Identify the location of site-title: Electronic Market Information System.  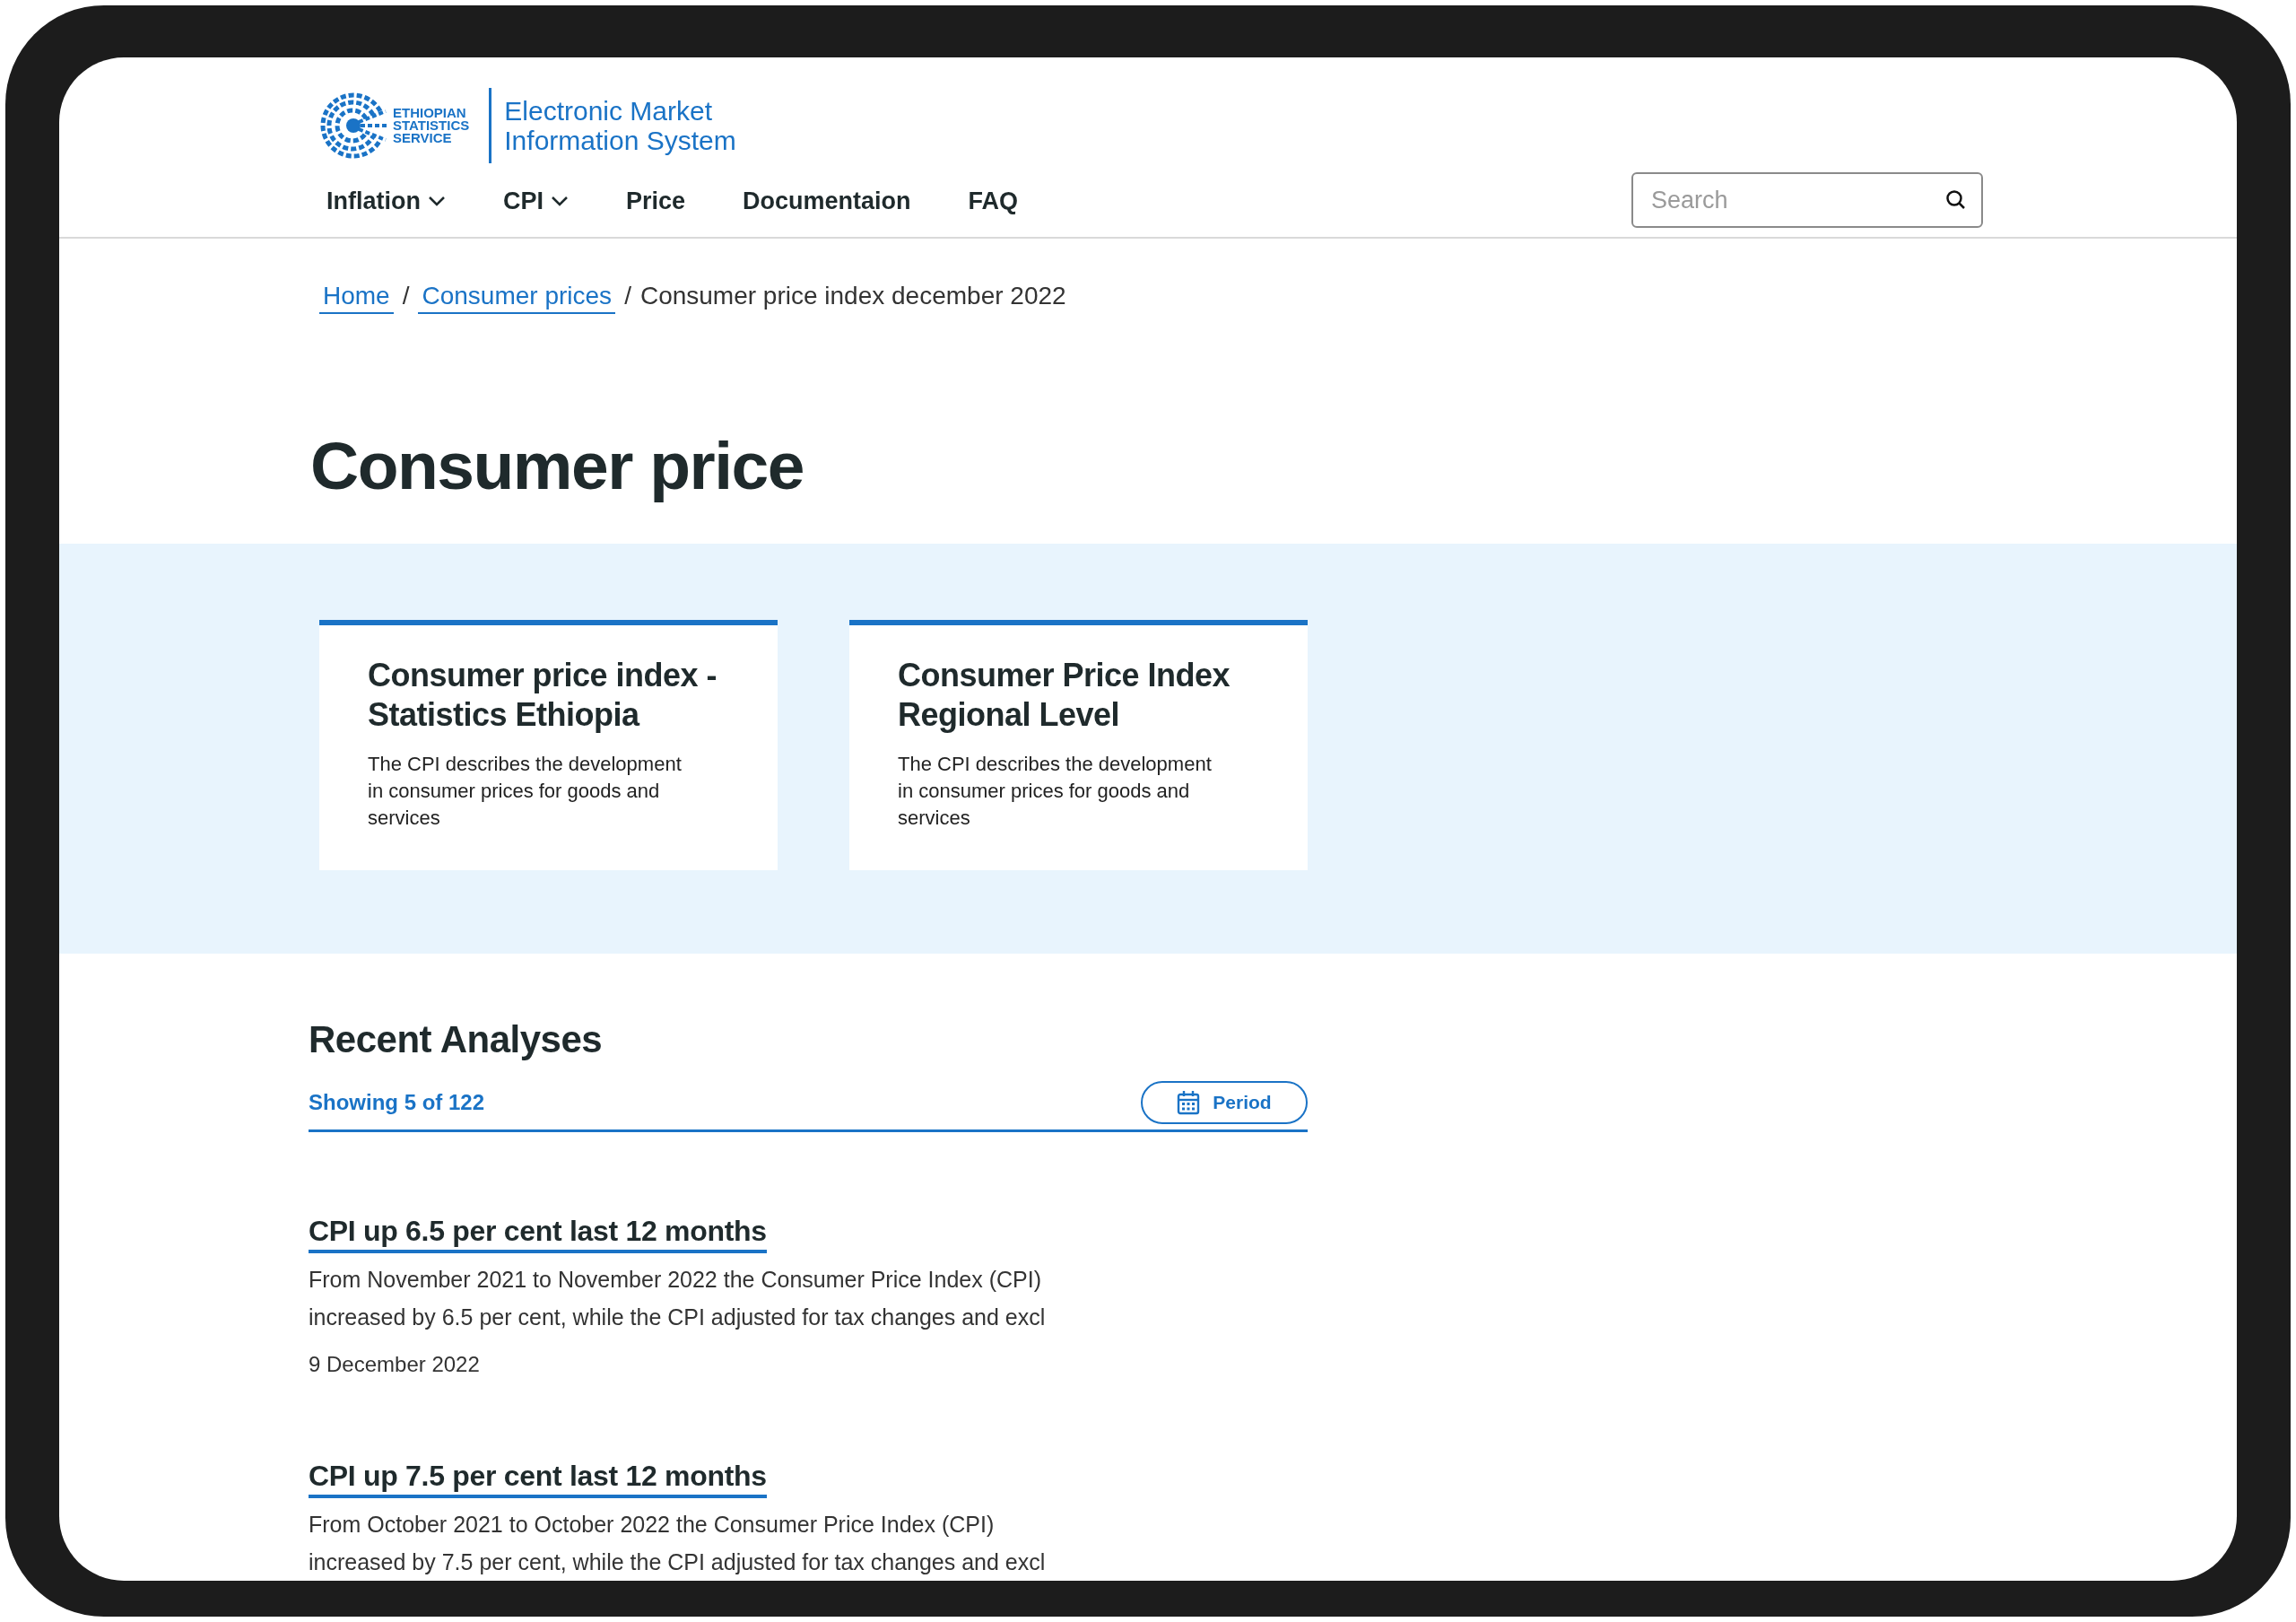
(620, 126).